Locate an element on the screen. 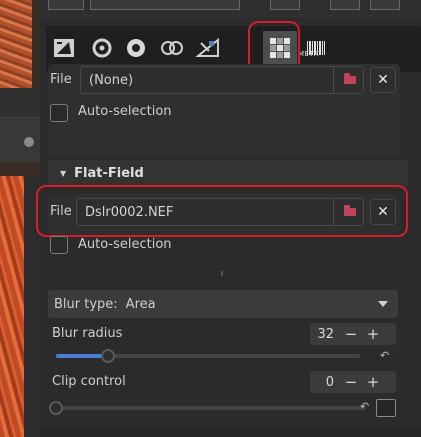  dark-frame-auto-selection-label: Auto-selection is located at coordinates (125, 111).